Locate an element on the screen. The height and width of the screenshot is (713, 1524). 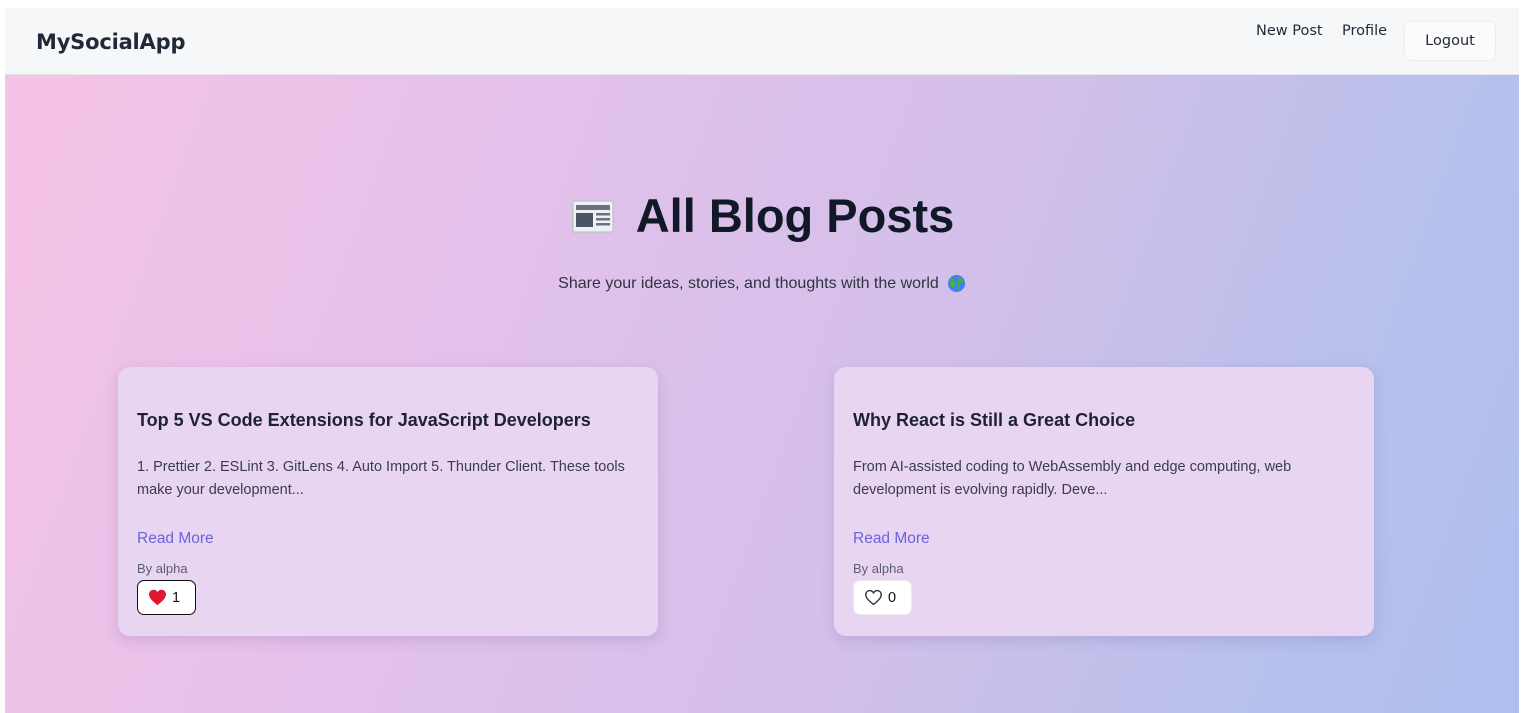
like-button: 0 is located at coordinates (882, 597).